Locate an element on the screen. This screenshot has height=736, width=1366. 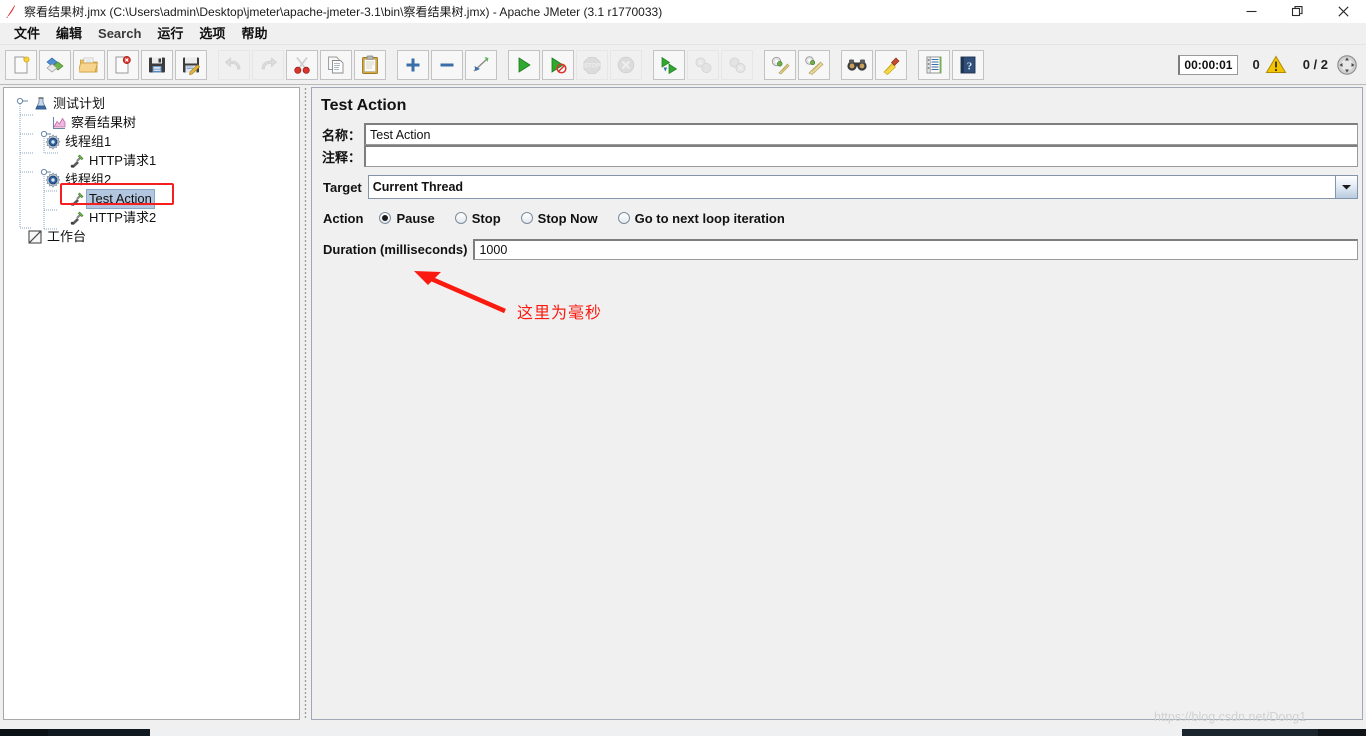
warning-triangle-icon is located at coordinates (1276, 64).